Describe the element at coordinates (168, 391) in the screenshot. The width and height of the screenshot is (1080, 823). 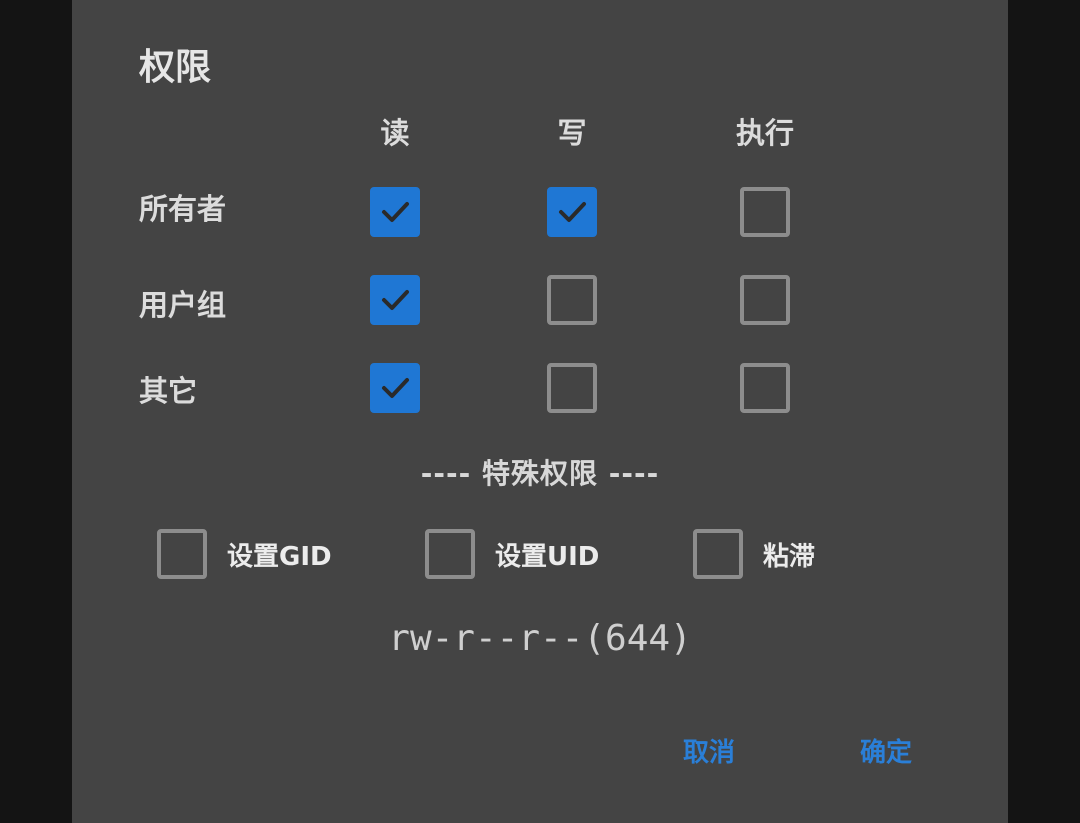
I see `row-label-others: 其它` at that location.